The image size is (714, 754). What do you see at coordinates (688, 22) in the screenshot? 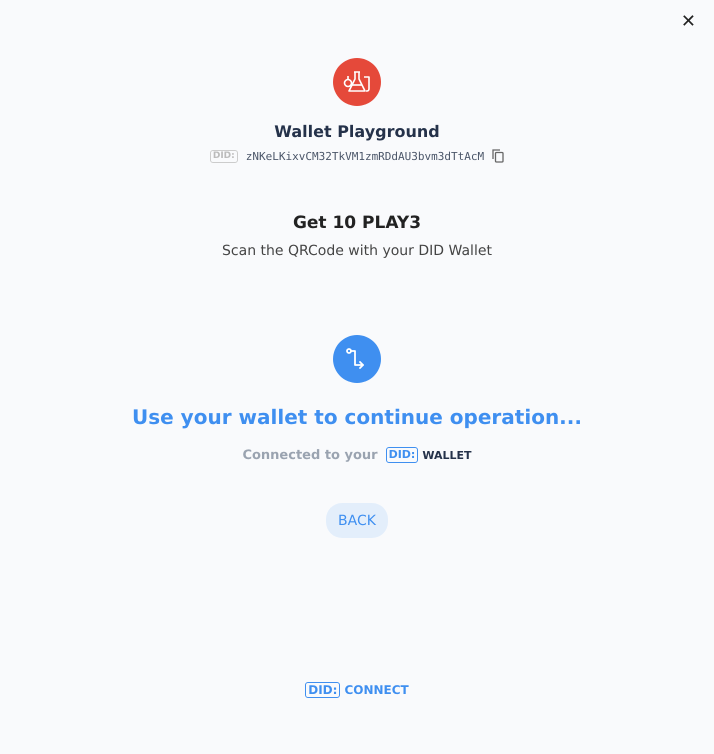
I see `close-button: ✕` at bounding box center [688, 22].